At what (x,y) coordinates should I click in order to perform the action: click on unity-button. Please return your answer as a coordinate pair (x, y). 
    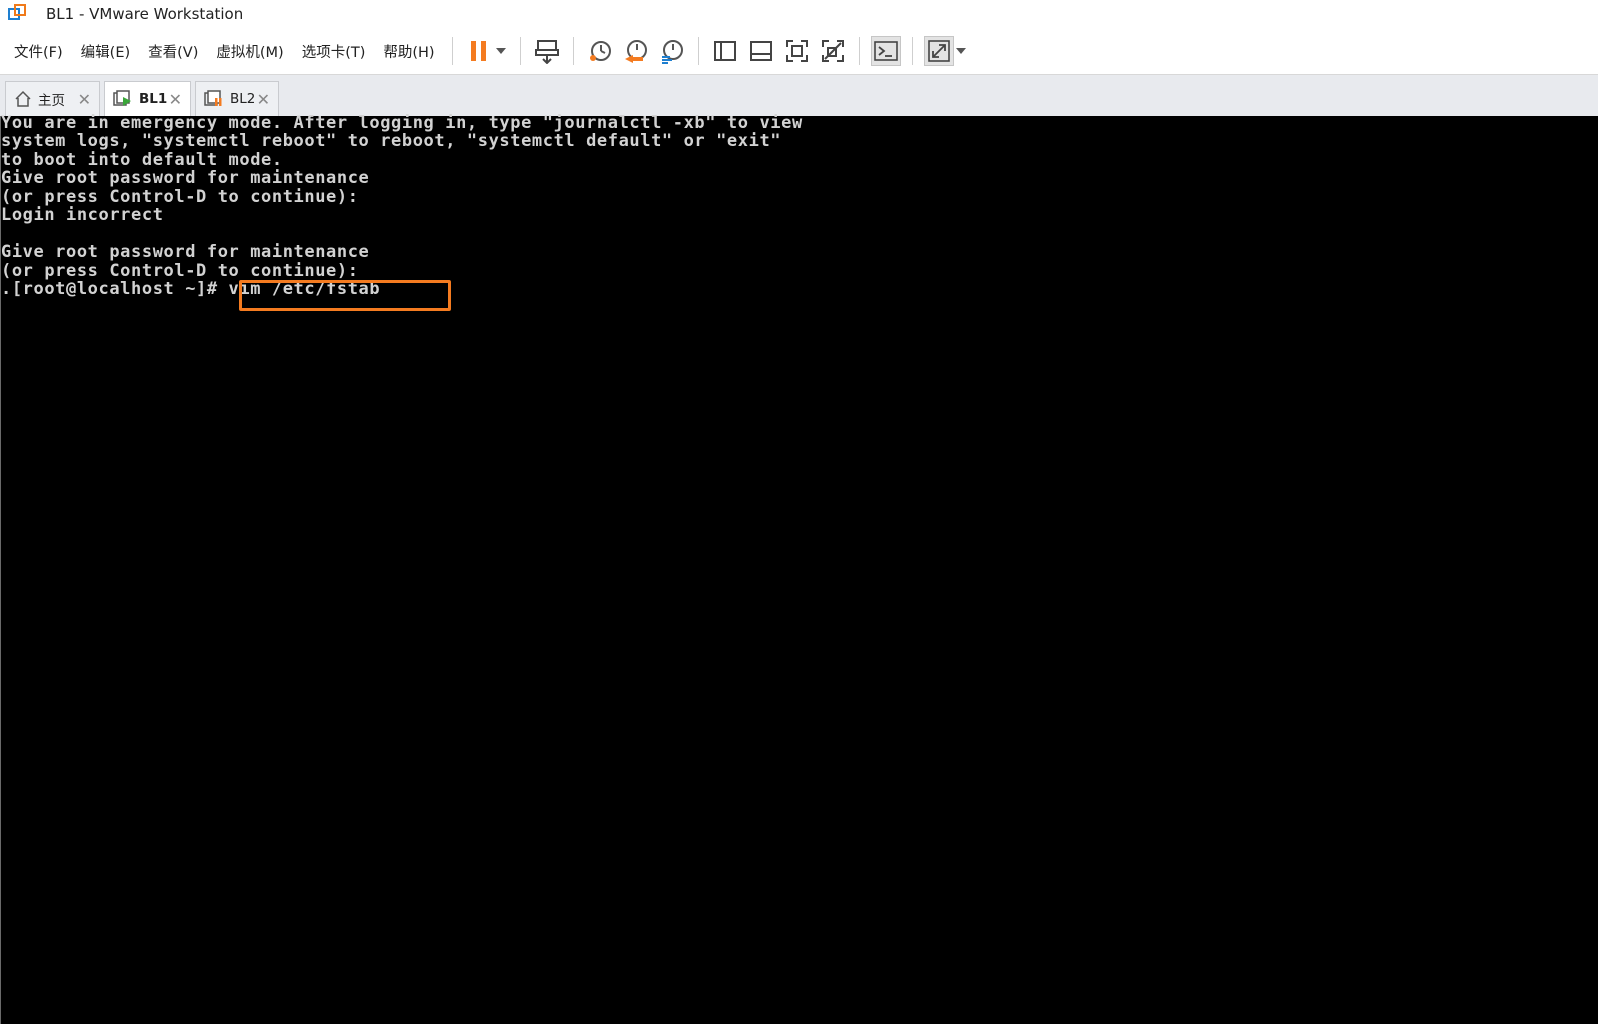
    Looking at the image, I should click on (833, 51).